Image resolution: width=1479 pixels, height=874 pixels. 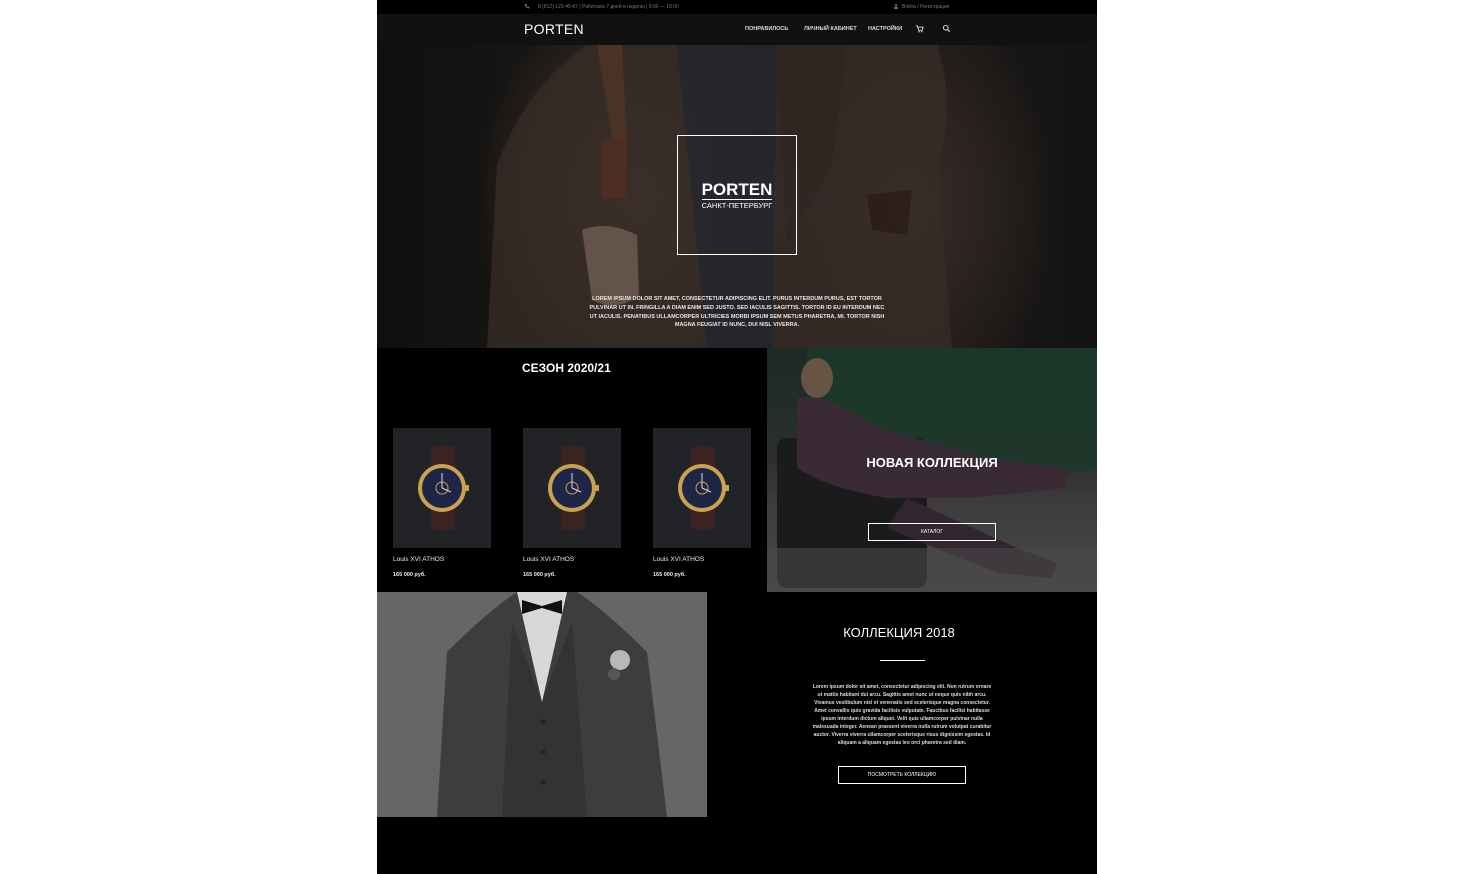 I want to click on hero-city: САНКТ-ПЕТЕРБУРГ, so click(x=737, y=204).